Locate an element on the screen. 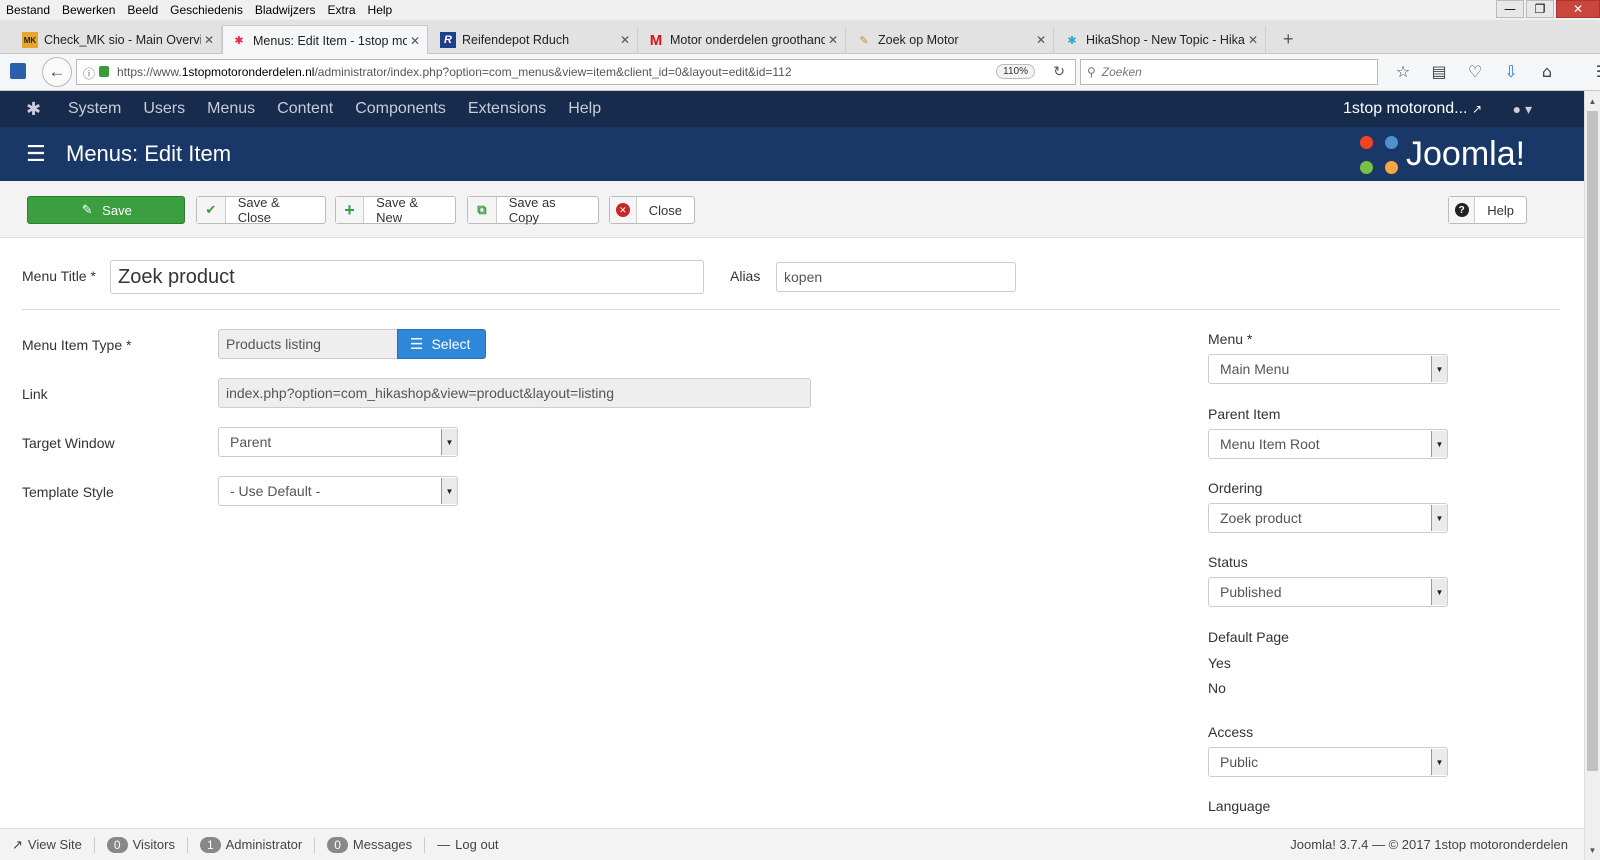 This screenshot has width=1600, height=860. home-icon: ⌂ is located at coordinates (1547, 71).